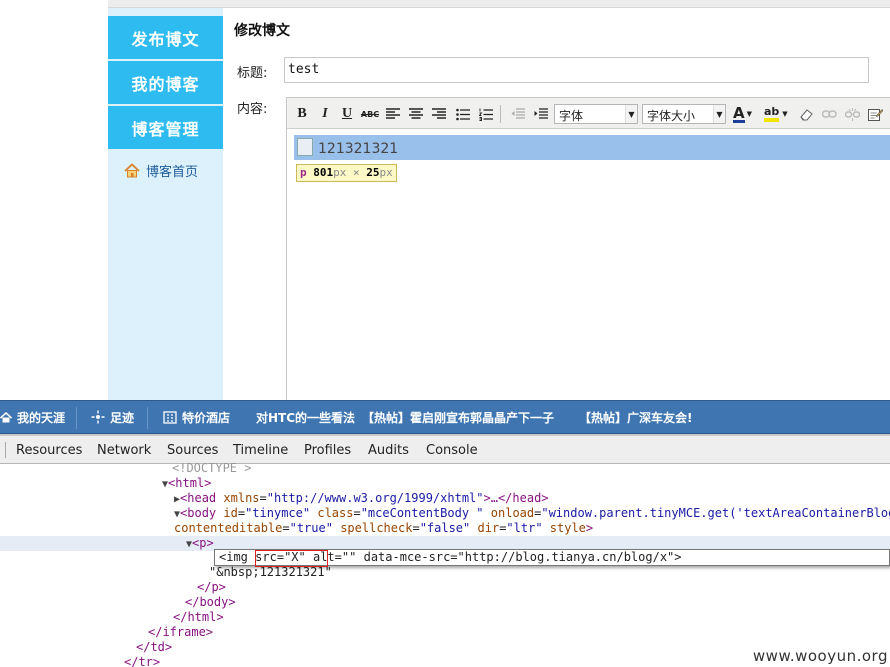 The width and height of the screenshot is (890, 667). Describe the element at coordinates (373, 172) in the screenshot. I see `tooltip-height: 25` at that location.